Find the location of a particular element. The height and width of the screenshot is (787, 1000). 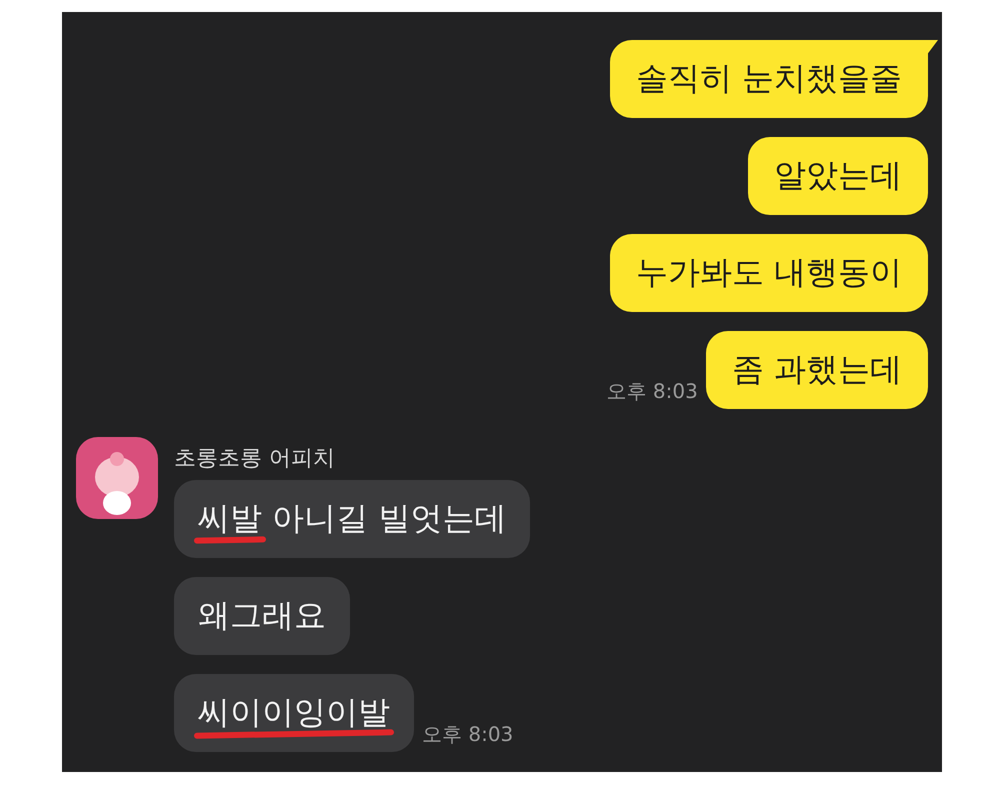

received-message: 씨발 아니길 빌엇는데 is located at coordinates (352, 519).